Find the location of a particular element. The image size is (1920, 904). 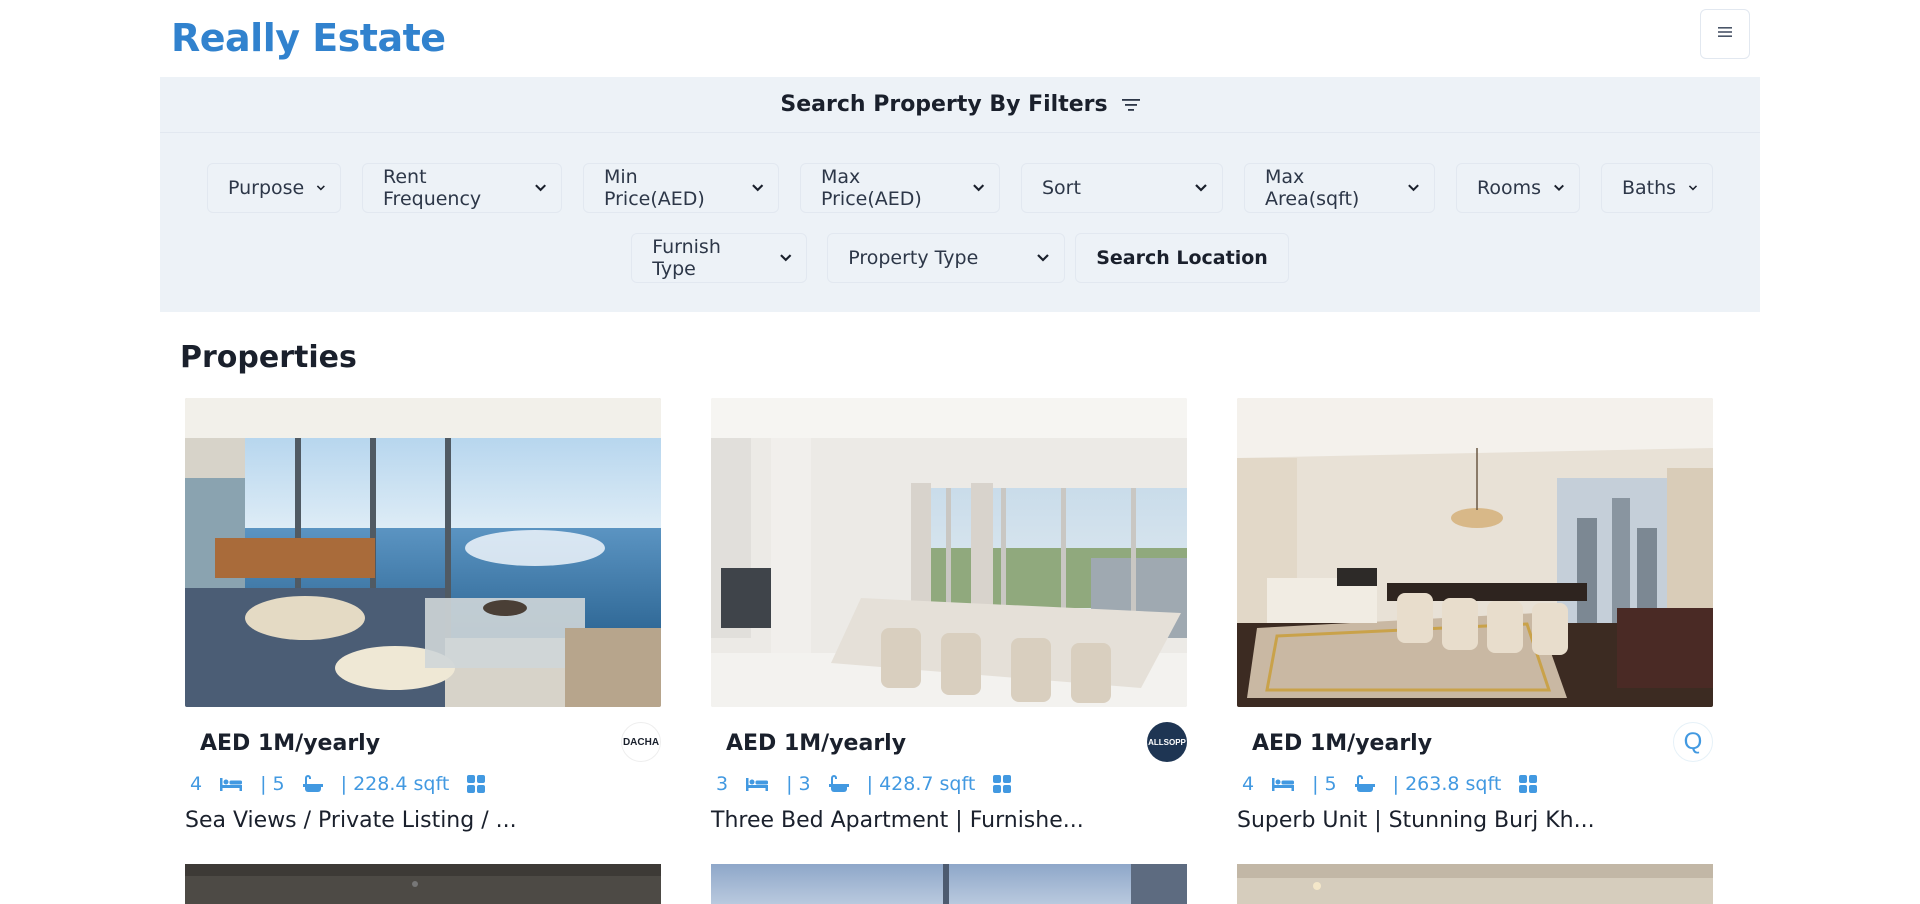

furnish-type-select: Furnish Type is located at coordinates (719, 258).